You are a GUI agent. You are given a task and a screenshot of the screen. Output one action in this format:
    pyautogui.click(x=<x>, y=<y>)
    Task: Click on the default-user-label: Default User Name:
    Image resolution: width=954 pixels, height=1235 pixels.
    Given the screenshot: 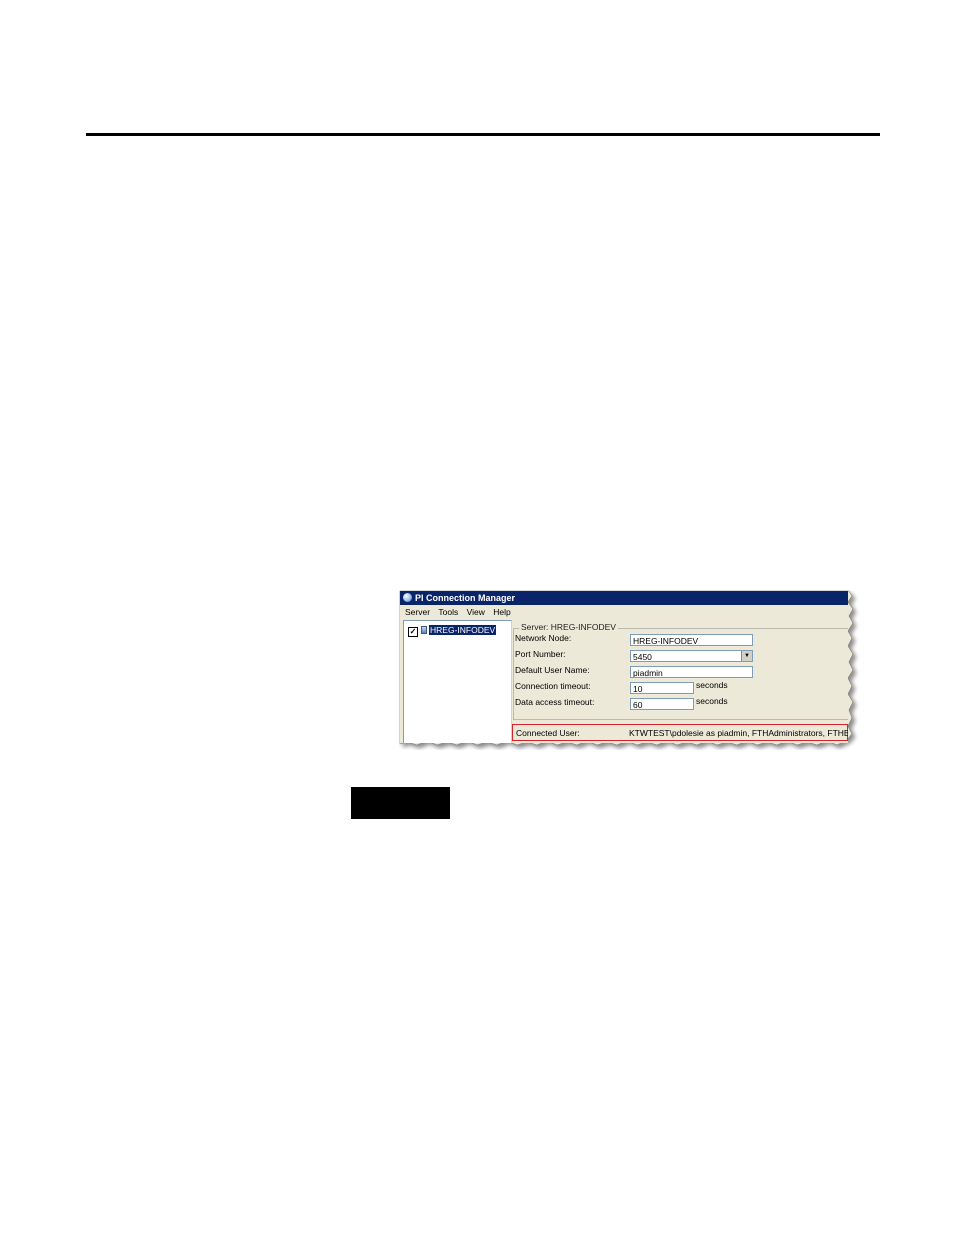 What is the action you would take?
    pyautogui.click(x=552, y=670)
    